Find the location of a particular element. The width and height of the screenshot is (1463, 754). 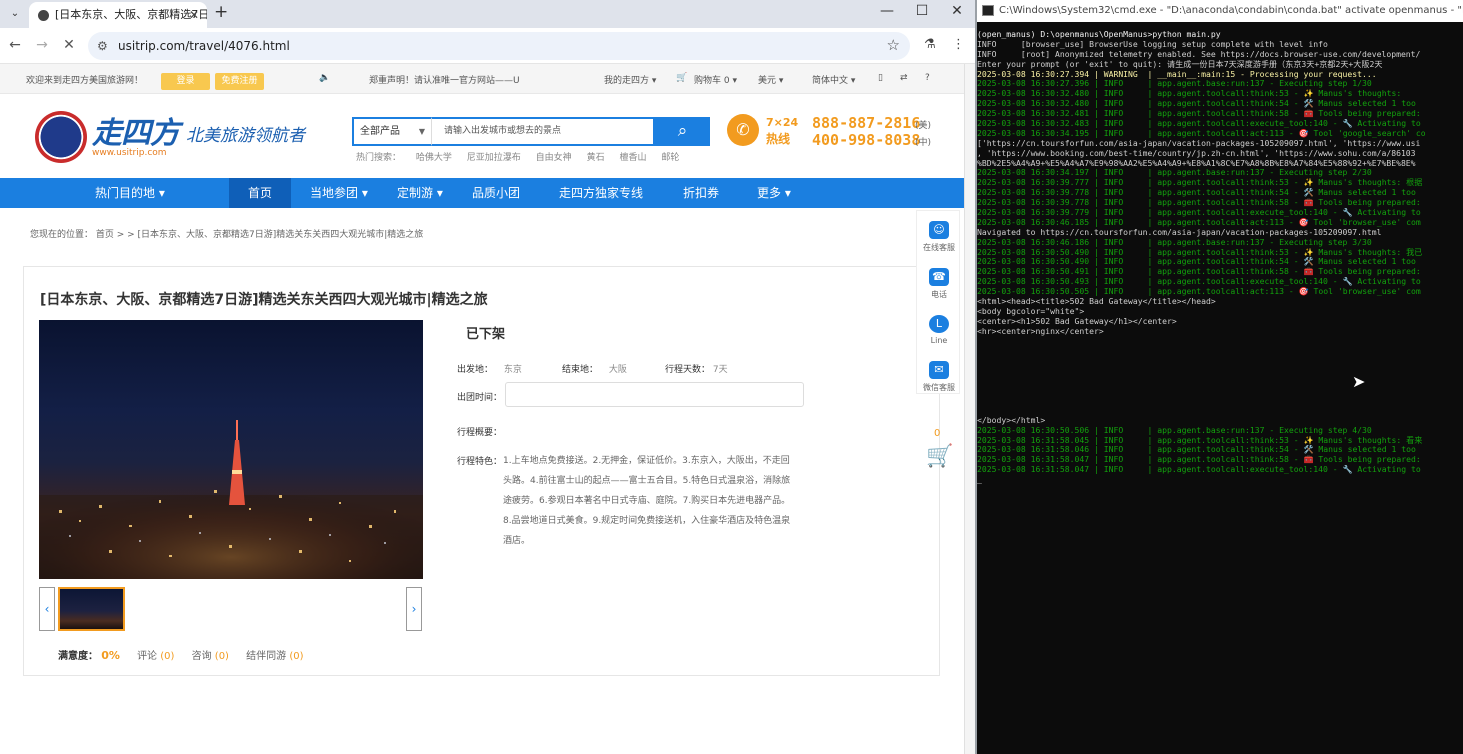

logo-text: 走四方 is located at coordinates (136, 130).